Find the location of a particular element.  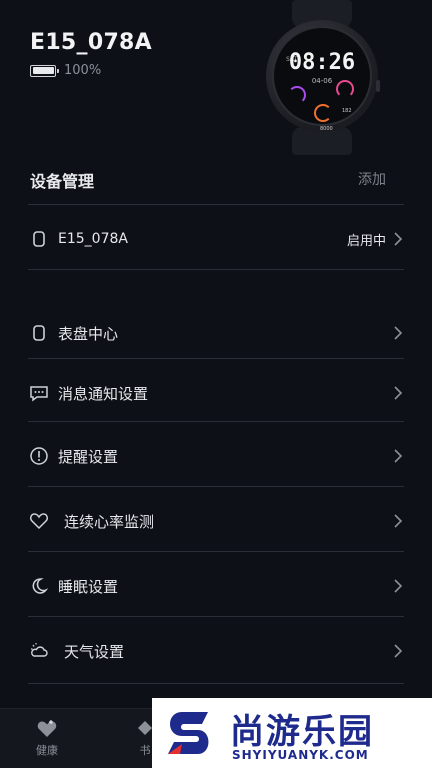

nav-label-health: 健康 is located at coordinates (47, 750).